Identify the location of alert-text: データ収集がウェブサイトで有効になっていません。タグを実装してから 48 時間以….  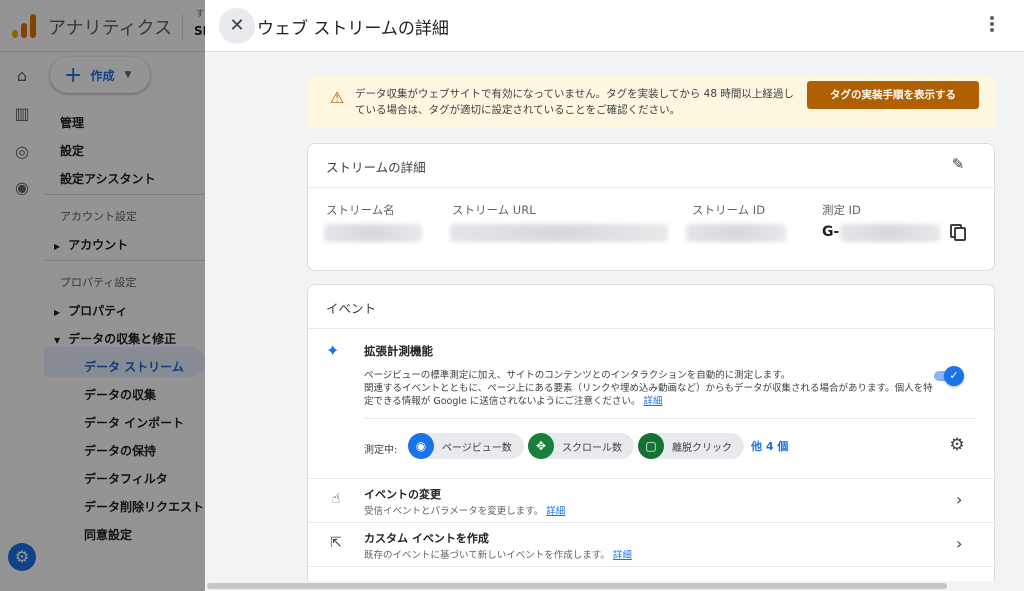
(574, 102).